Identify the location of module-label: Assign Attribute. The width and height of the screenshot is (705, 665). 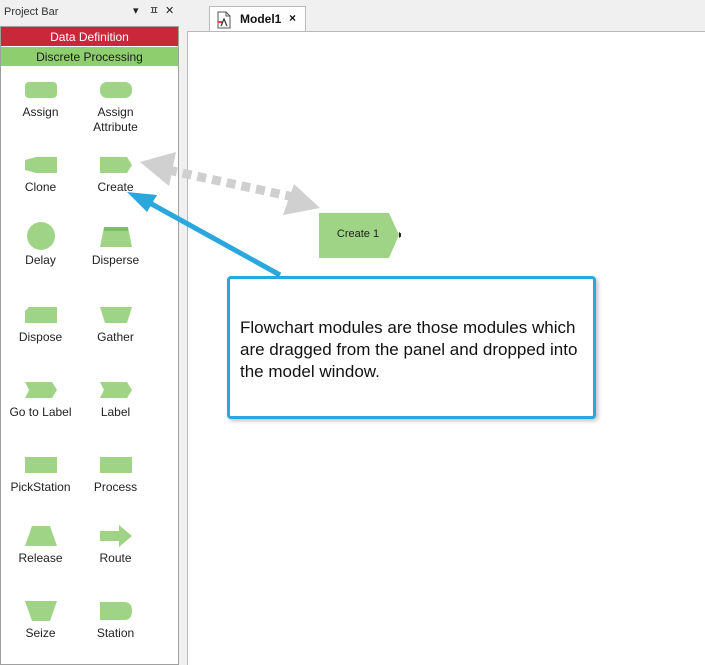
(115, 119).